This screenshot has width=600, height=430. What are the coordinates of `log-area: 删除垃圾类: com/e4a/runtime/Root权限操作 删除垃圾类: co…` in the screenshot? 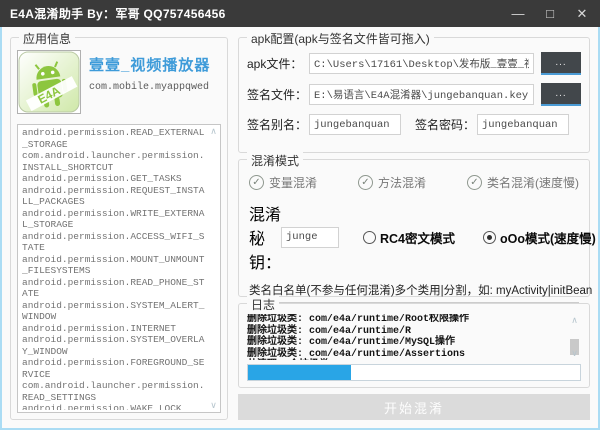 It's located at (414, 337).